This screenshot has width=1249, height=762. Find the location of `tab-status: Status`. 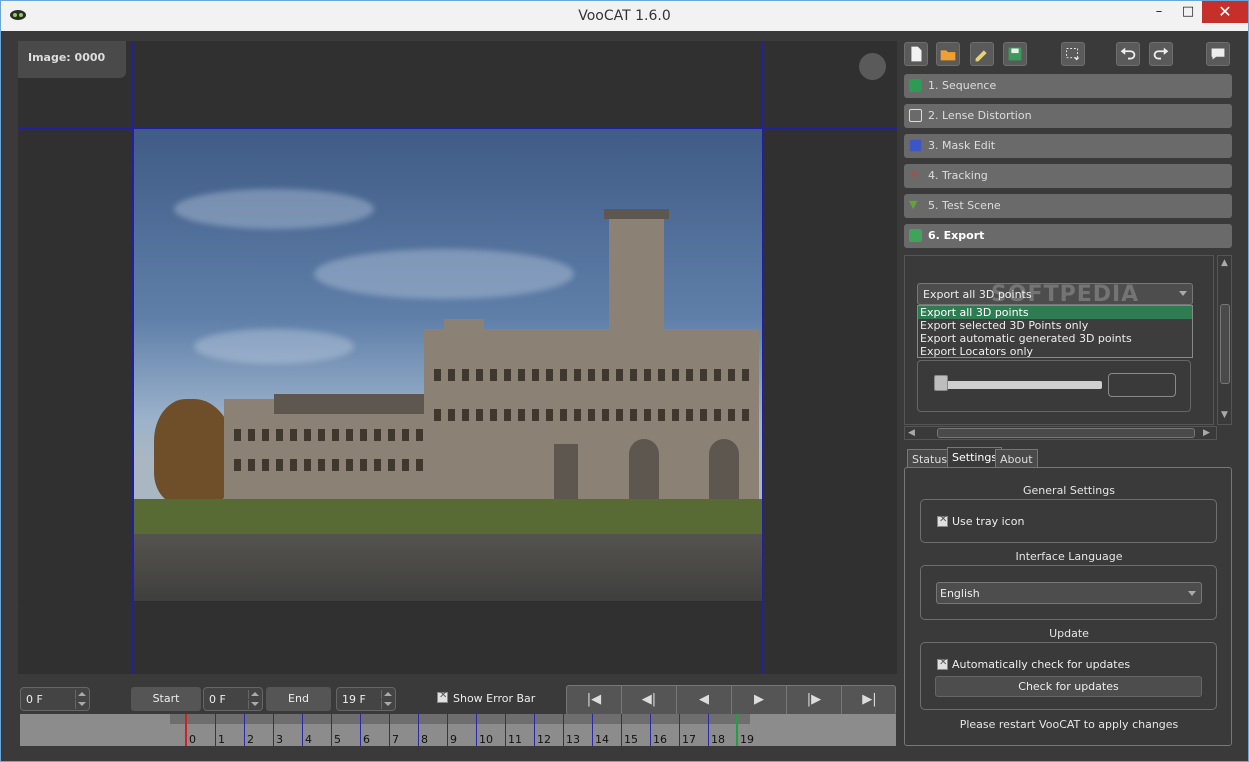

tab-status: Status is located at coordinates (930, 458).